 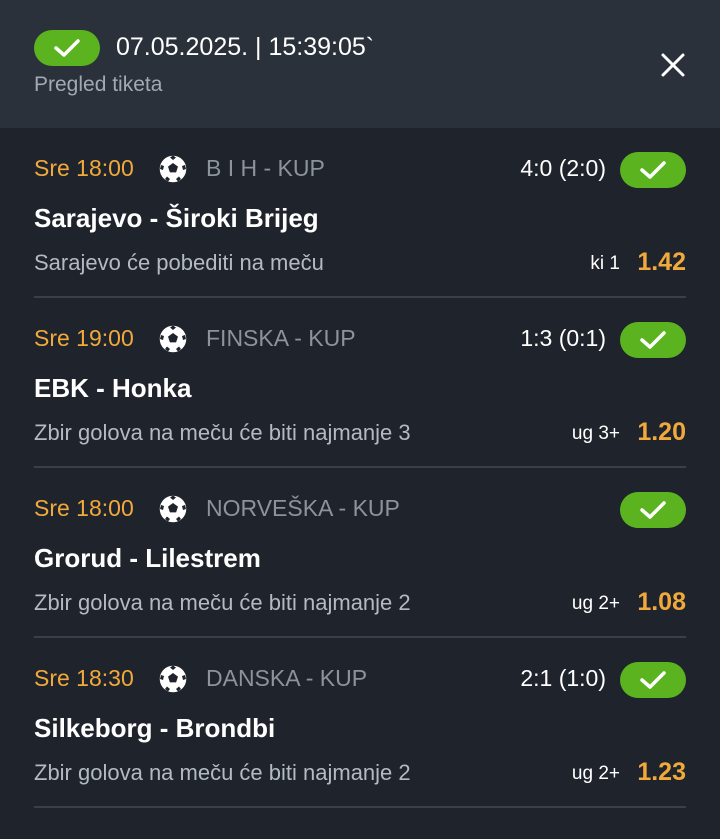 I want to click on close-icon, so click(x=673, y=65).